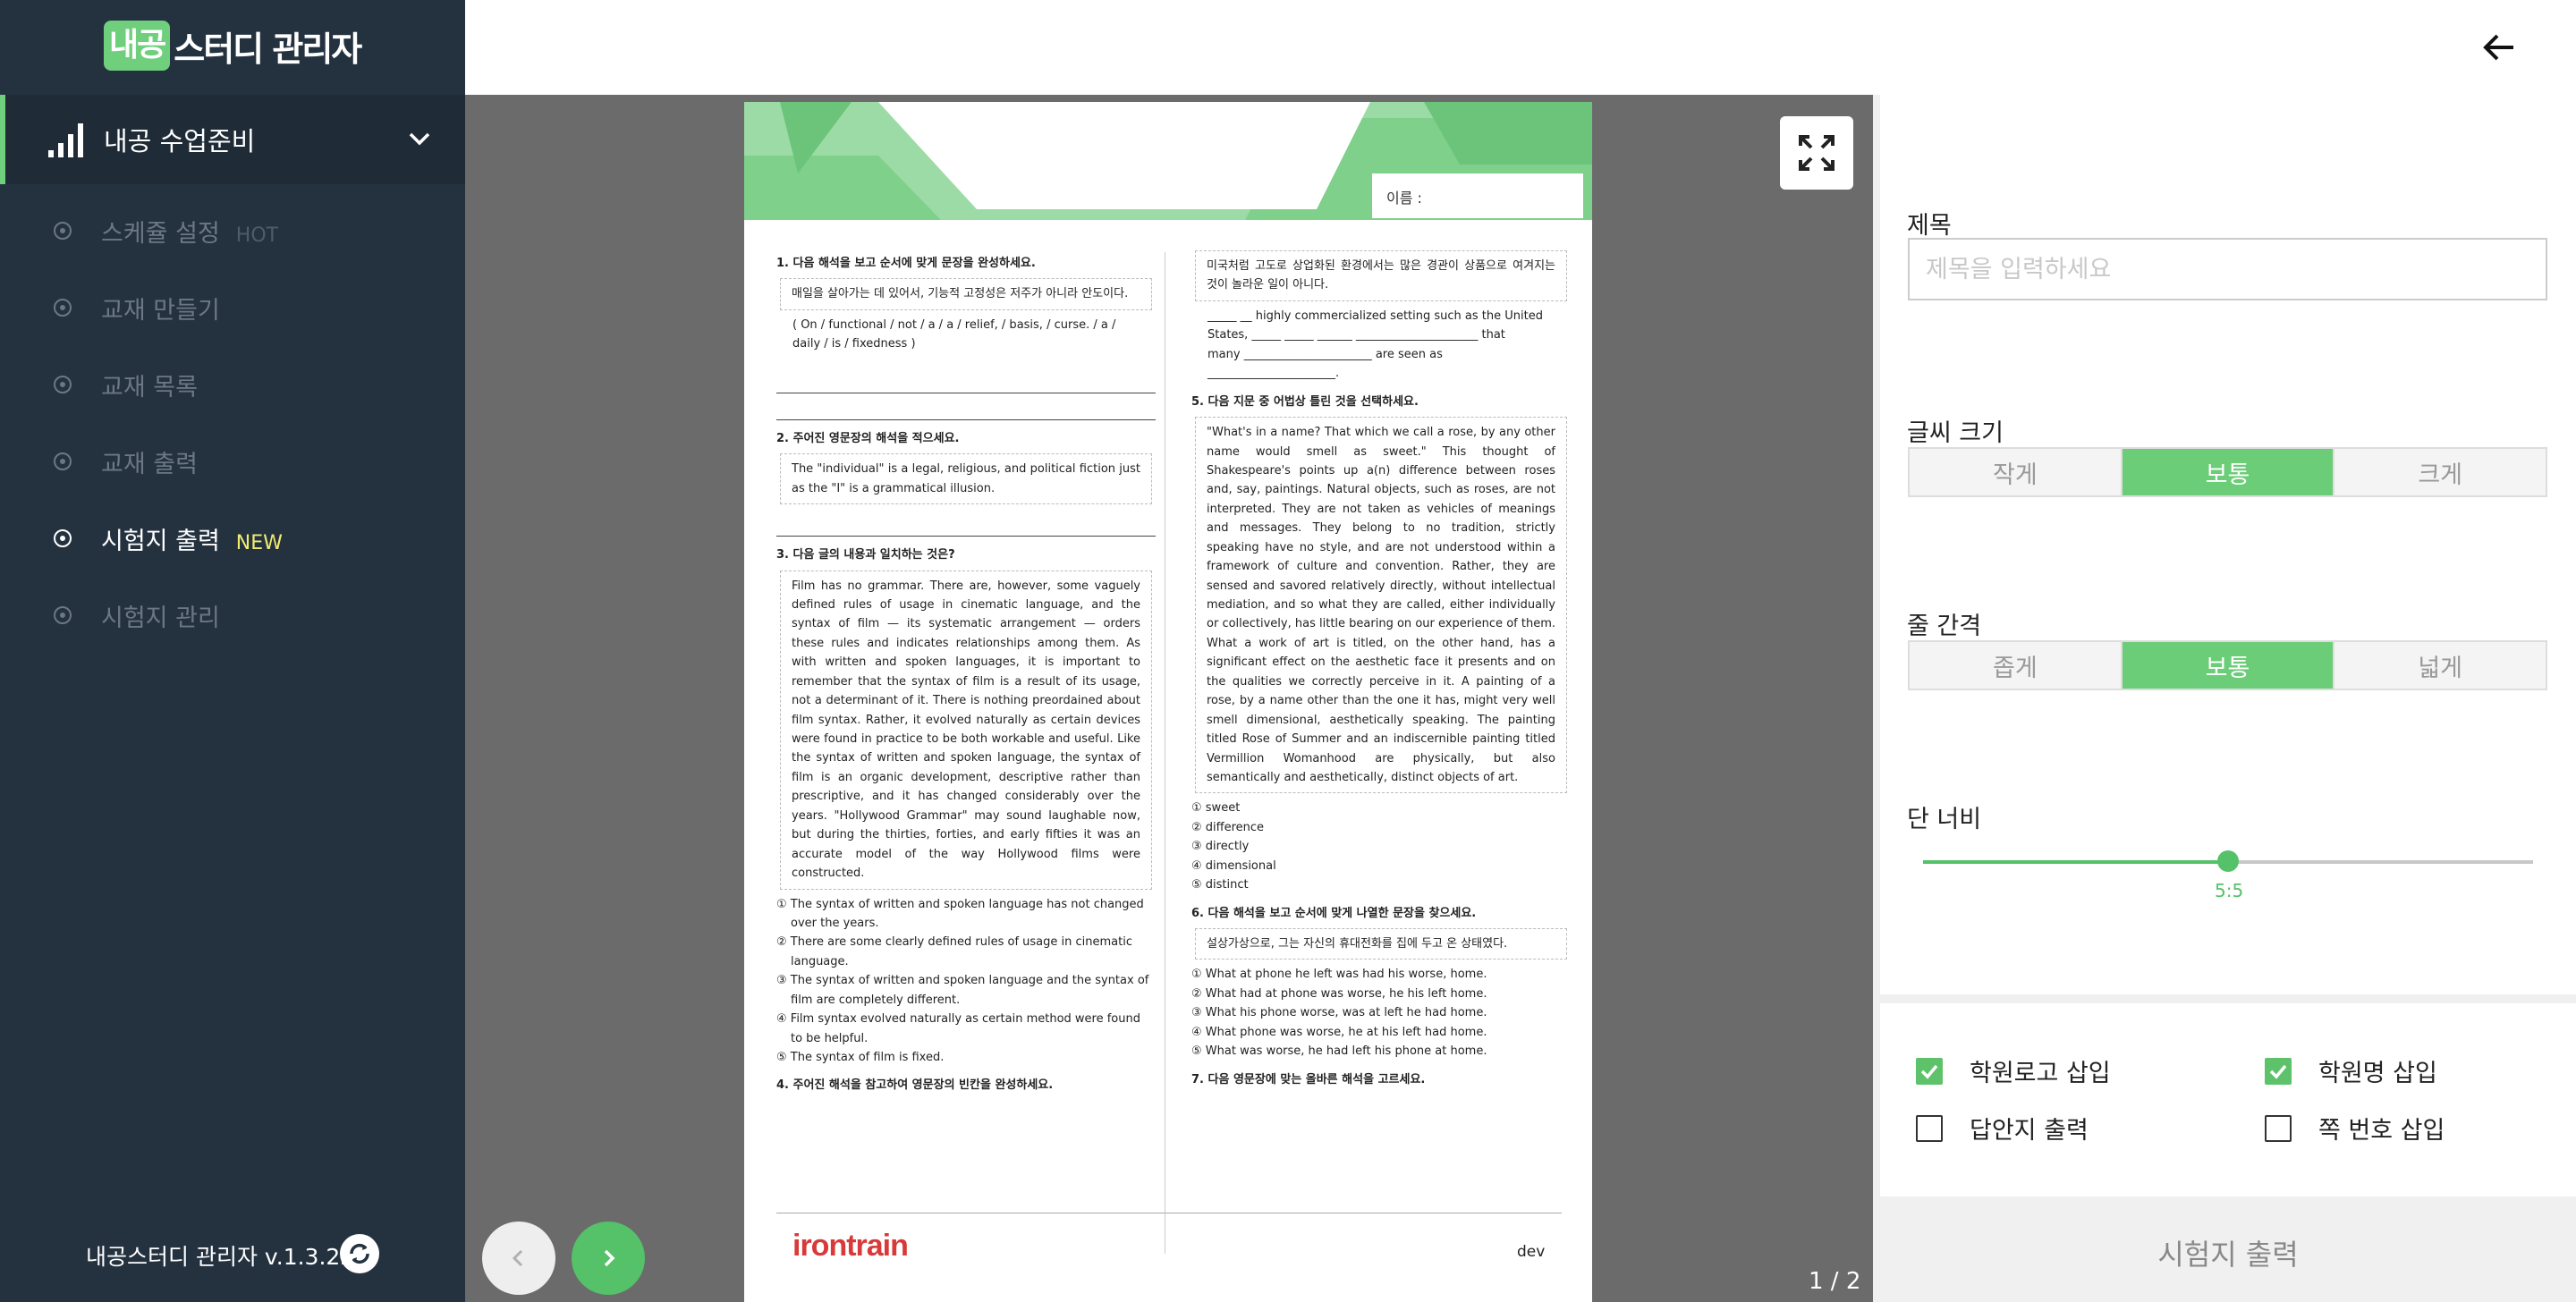  I want to click on question-1: 1. 다음 해석을 보고 순서에 맞게 문장을 완성하세요., so click(906, 263).